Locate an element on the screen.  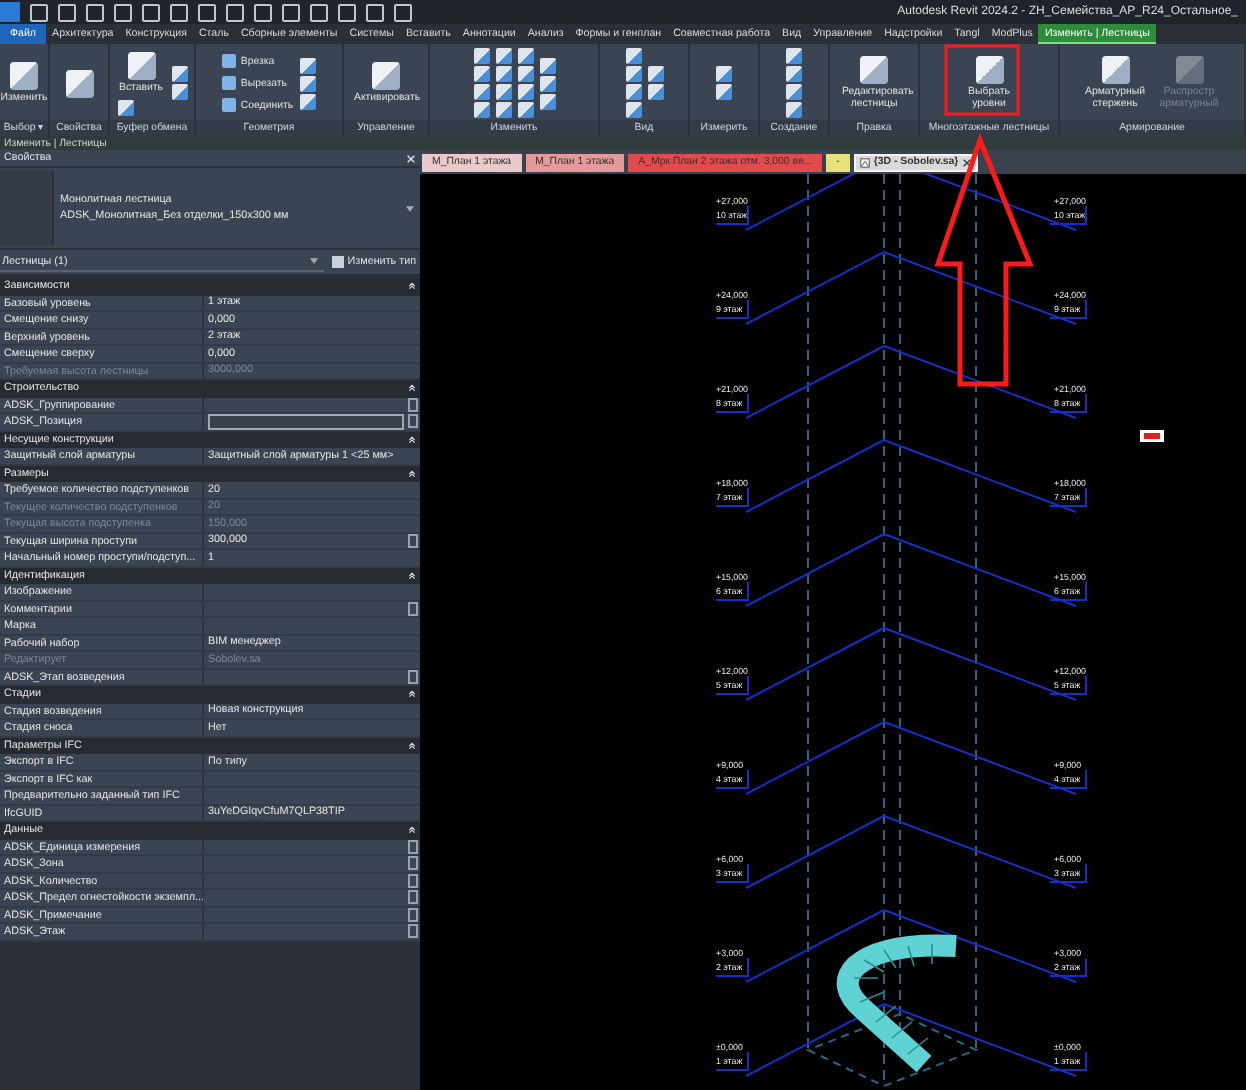
ribbon-button is located at coordinates (79, 83).